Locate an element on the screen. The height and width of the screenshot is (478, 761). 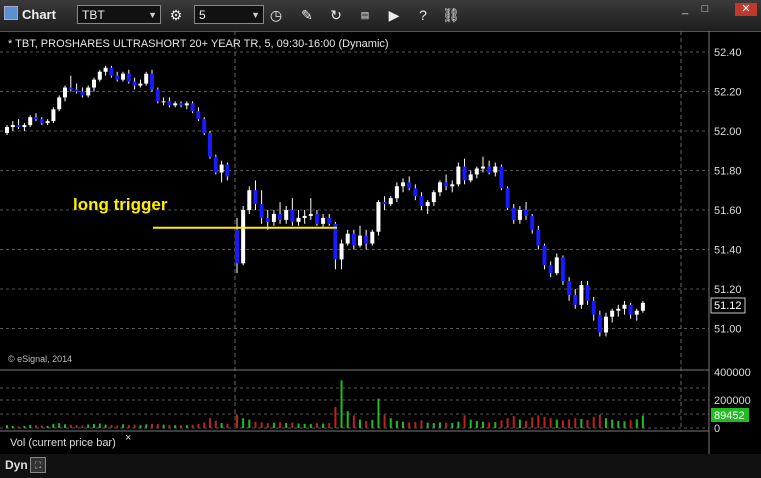
price-axis: 52.40 52.20 52.00 51.80 51.60 51.40 51.20 51.00 is located at coordinates (728, 191).